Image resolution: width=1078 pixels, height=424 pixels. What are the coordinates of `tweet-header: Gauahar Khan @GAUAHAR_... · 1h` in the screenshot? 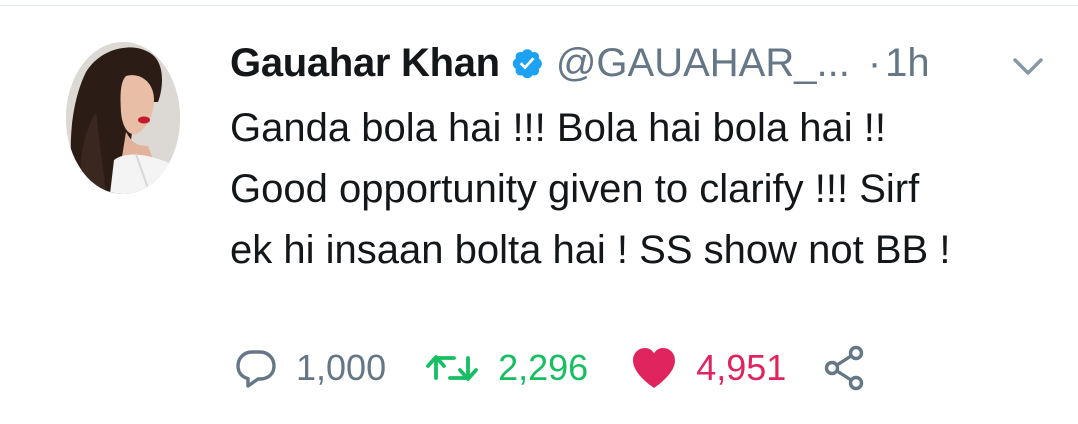 It's located at (580, 63).